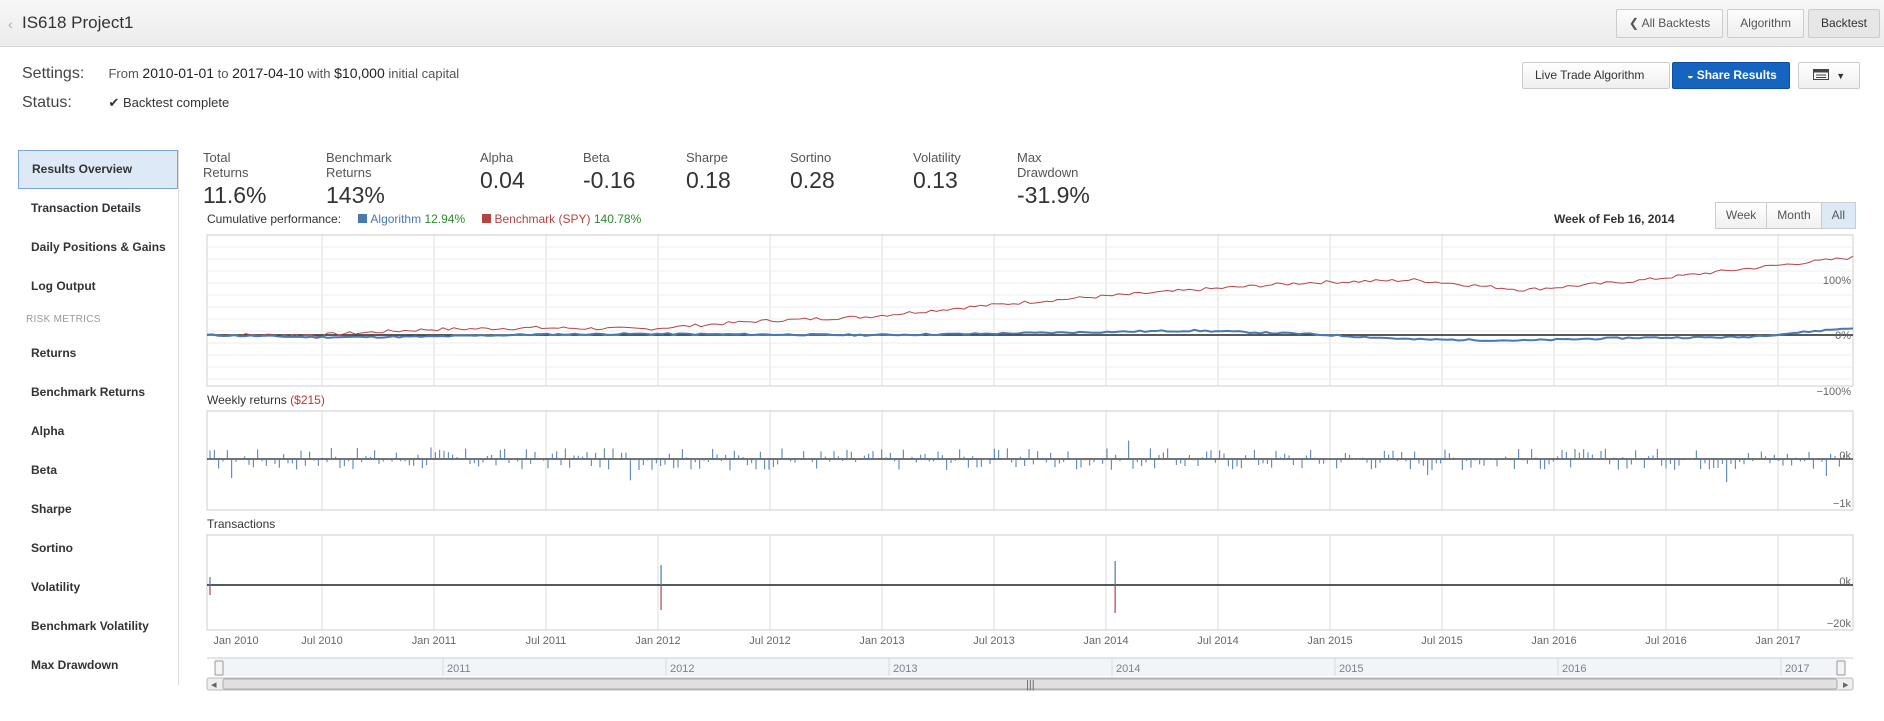 Image resolution: width=1884 pixels, height=721 pixels. I want to click on y-tick-label: −20k, so click(1839, 624).